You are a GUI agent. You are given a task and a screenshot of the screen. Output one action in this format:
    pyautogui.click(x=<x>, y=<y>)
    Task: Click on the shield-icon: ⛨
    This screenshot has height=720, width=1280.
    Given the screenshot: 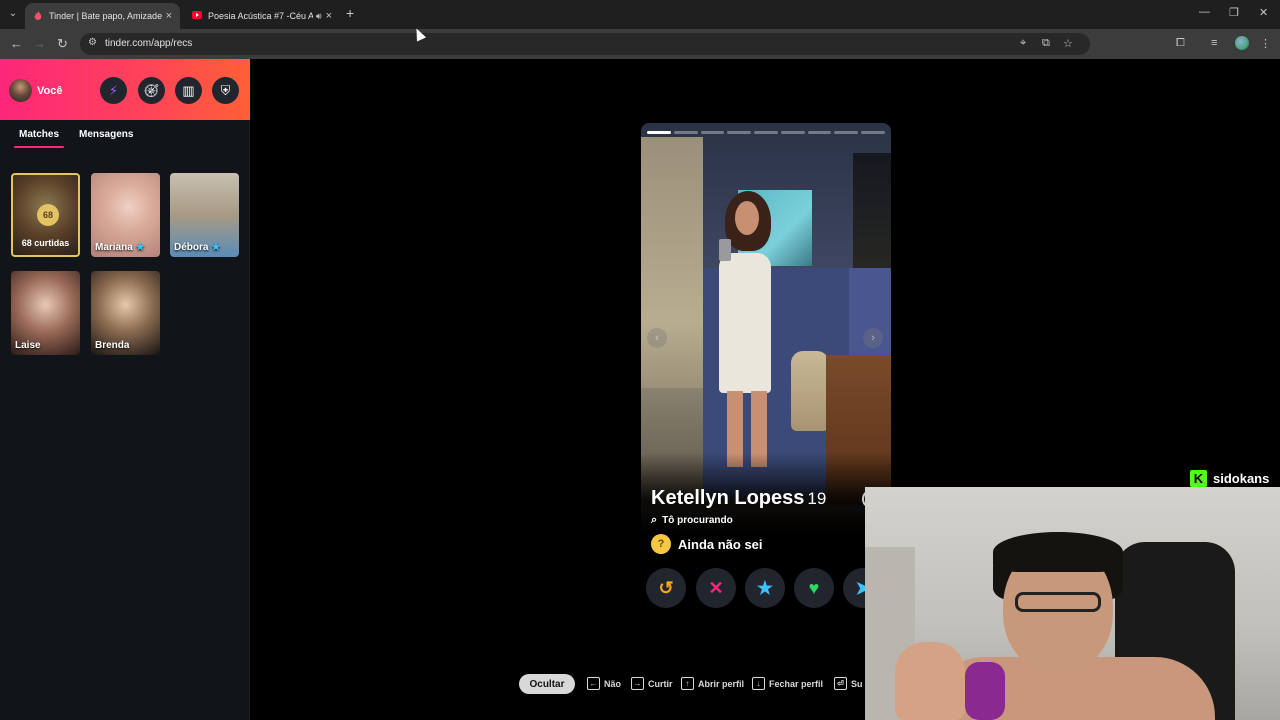 What is the action you would take?
    pyautogui.click(x=225, y=90)
    